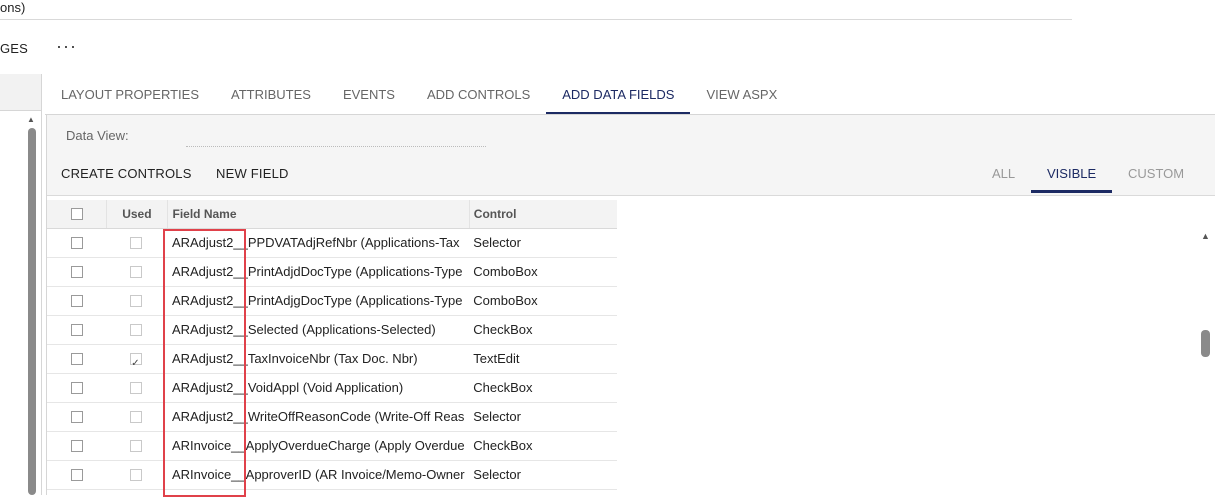  Describe the element at coordinates (14, 48) in the screenshot. I see `pages-label: GES` at that location.